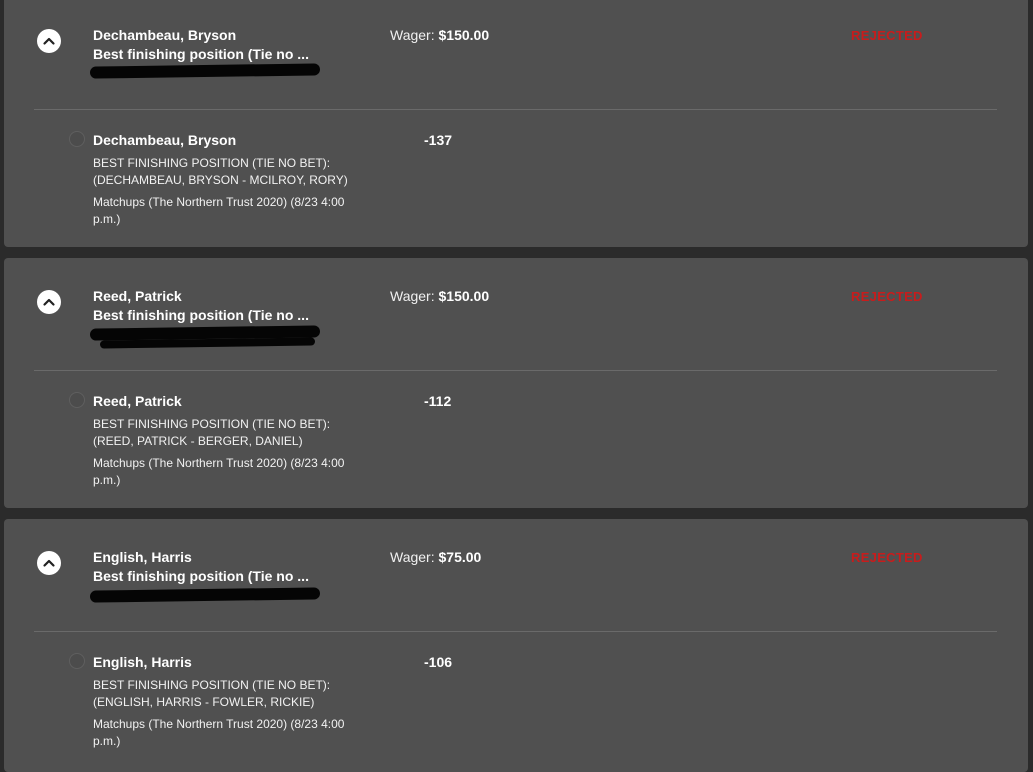 The height and width of the screenshot is (772, 1033). Describe the element at coordinates (142, 662) in the screenshot. I see `selection-name: English, Harris` at that location.